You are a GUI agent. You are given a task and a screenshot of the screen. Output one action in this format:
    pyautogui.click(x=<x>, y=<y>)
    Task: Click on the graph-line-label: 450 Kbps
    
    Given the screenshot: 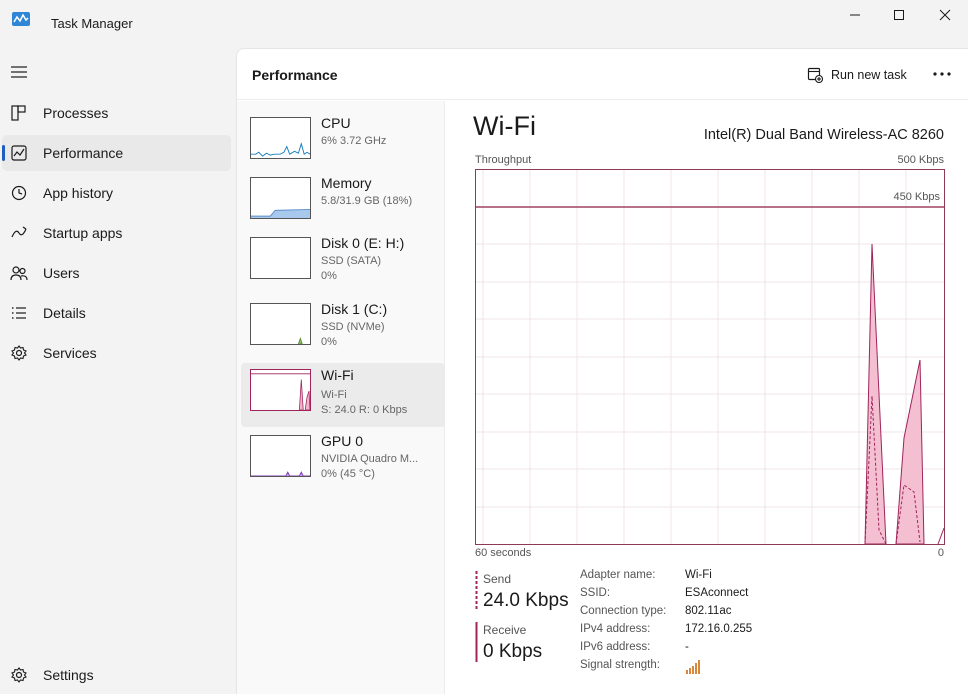 What is the action you would take?
    pyautogui.click(x=916, y=197)
    